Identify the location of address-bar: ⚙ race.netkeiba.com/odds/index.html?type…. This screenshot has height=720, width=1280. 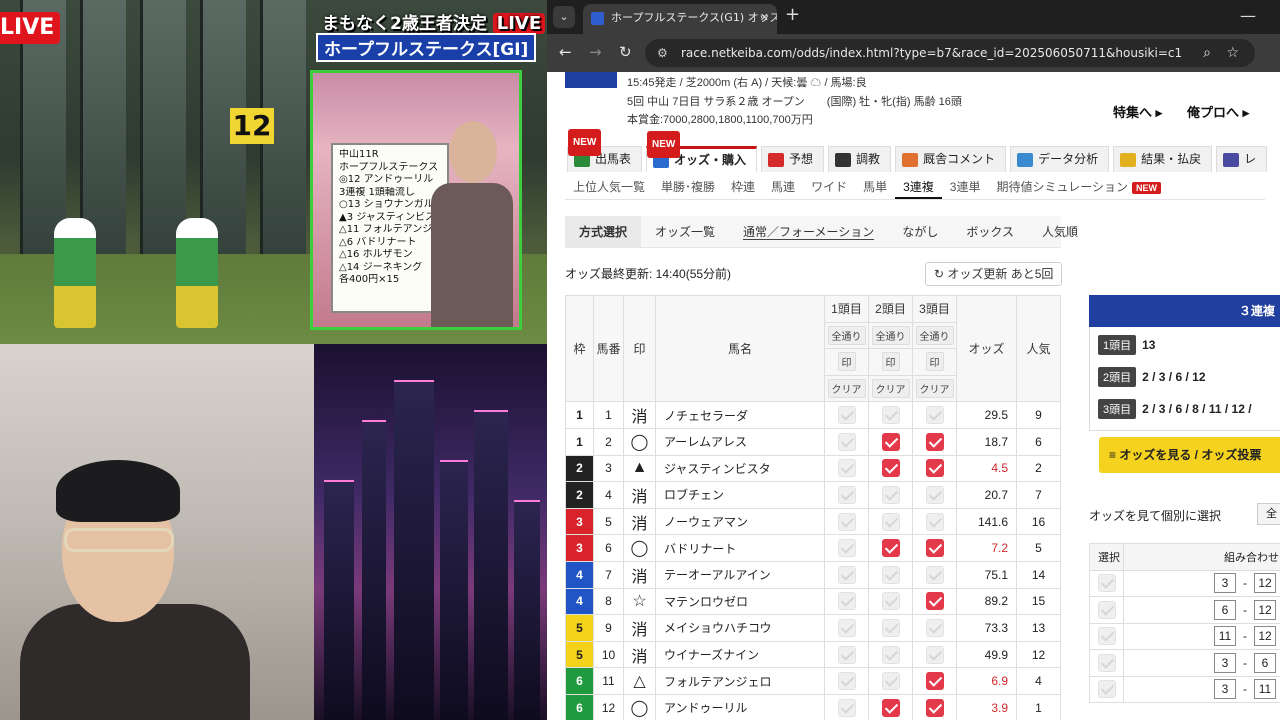
(950, 53).